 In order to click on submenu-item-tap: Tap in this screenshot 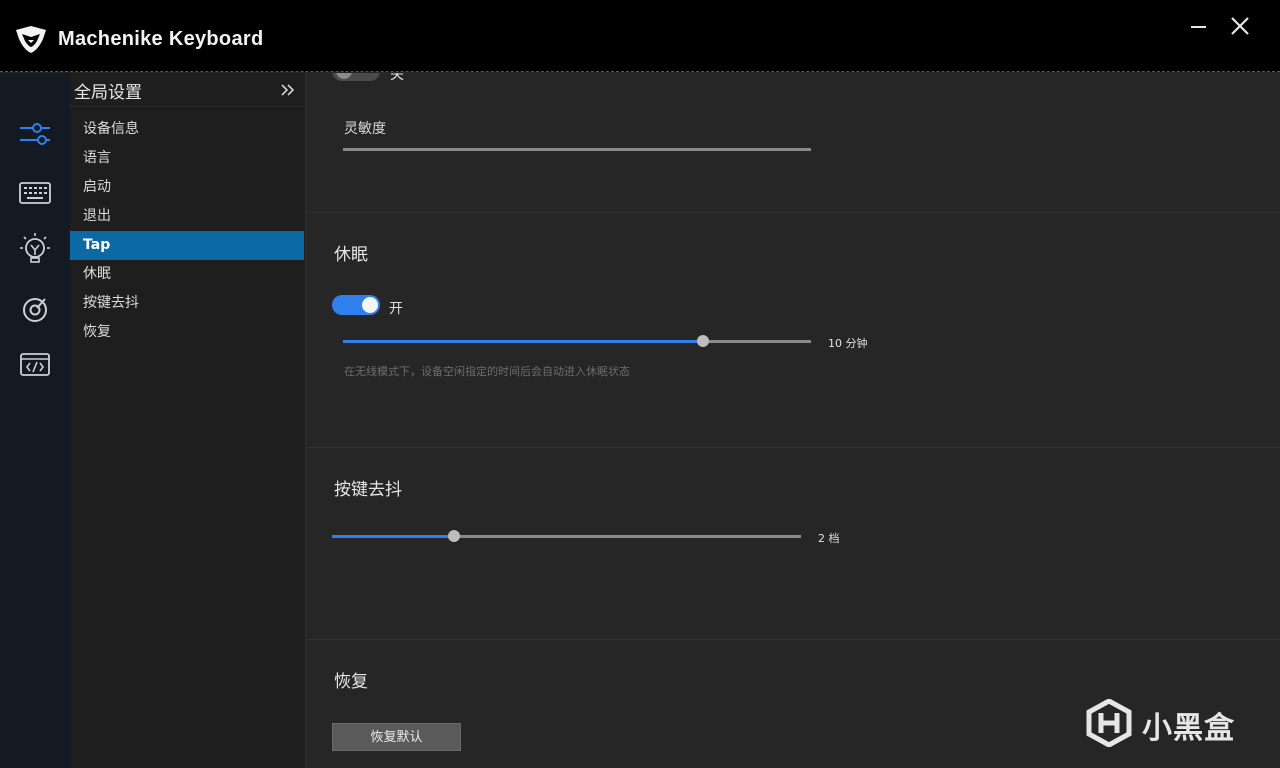, I will do `click(187, 245)`.